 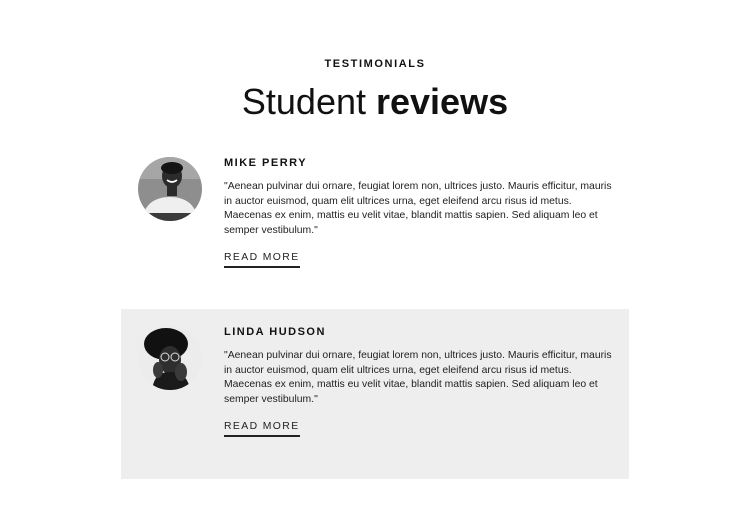 I want to click on reviewer-name: MIKE PERRY, so click(x=266, y=163).